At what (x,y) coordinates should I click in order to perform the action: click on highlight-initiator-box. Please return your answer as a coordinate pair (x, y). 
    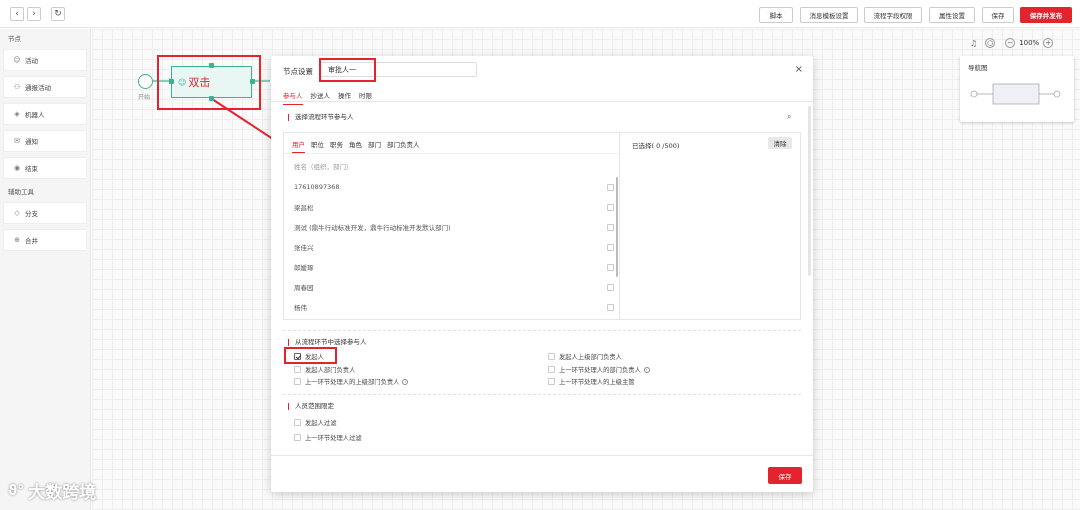
    Looking at the image, I should click on (310, 355).